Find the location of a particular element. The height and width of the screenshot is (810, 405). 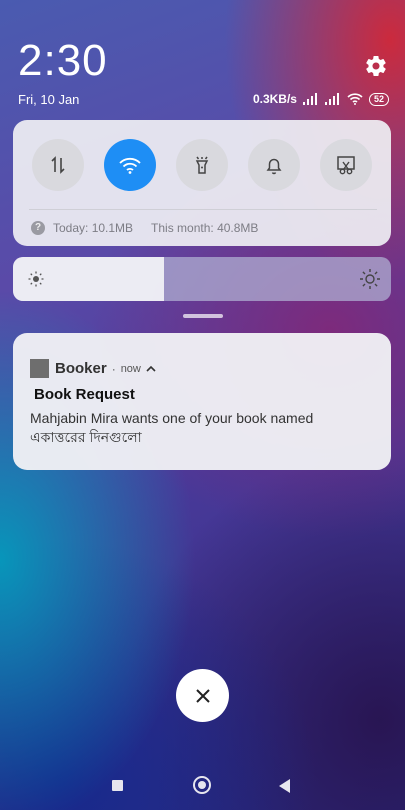

help-icon: ? is located at coordinates (38, 228).